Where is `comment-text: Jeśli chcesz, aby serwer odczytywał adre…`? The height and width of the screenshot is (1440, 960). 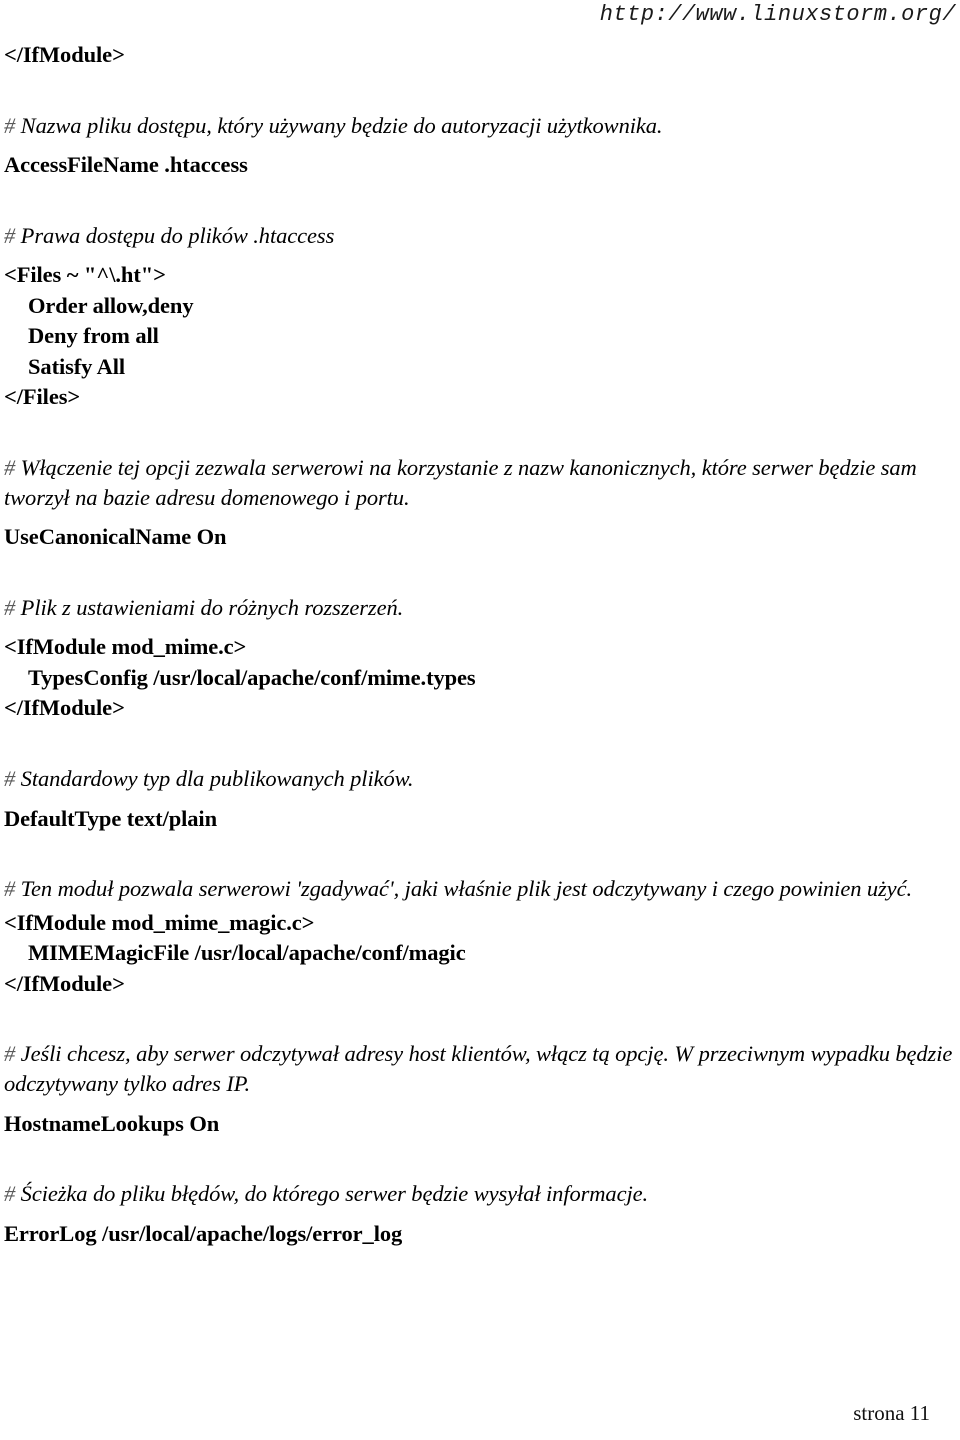 comment-text: Jeśli chcesz, aby serwer odczytywał adre… is located at coordinates (481, 1068).